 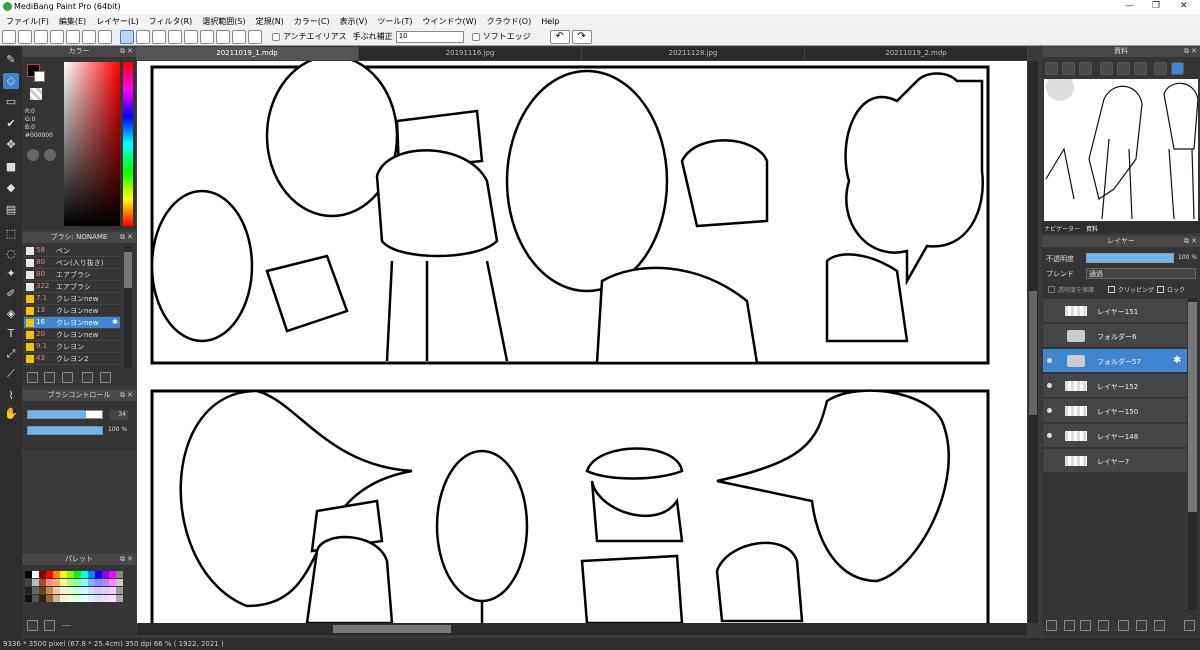 I want to click on menu-view: 表示(V), so click(x=354, y=21).